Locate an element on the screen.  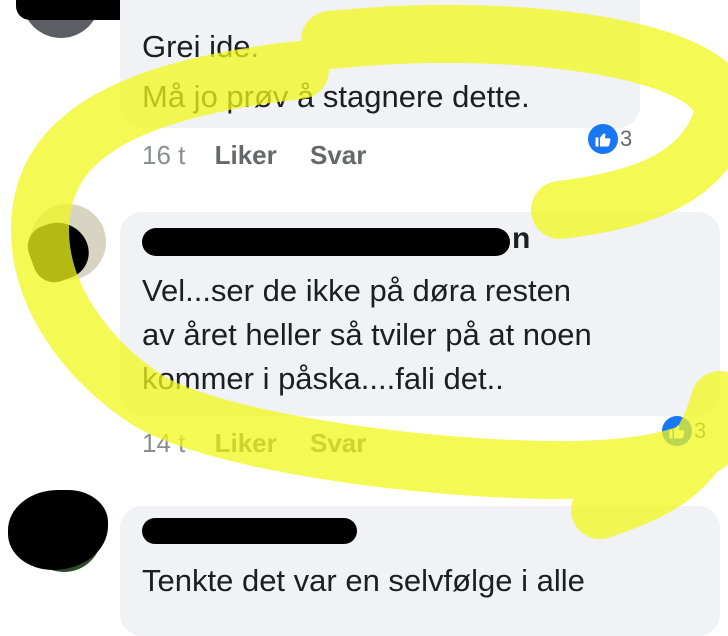
comment-text-line: Tenkte det var en selvfølge i alle is located at coordinates (363, 580).